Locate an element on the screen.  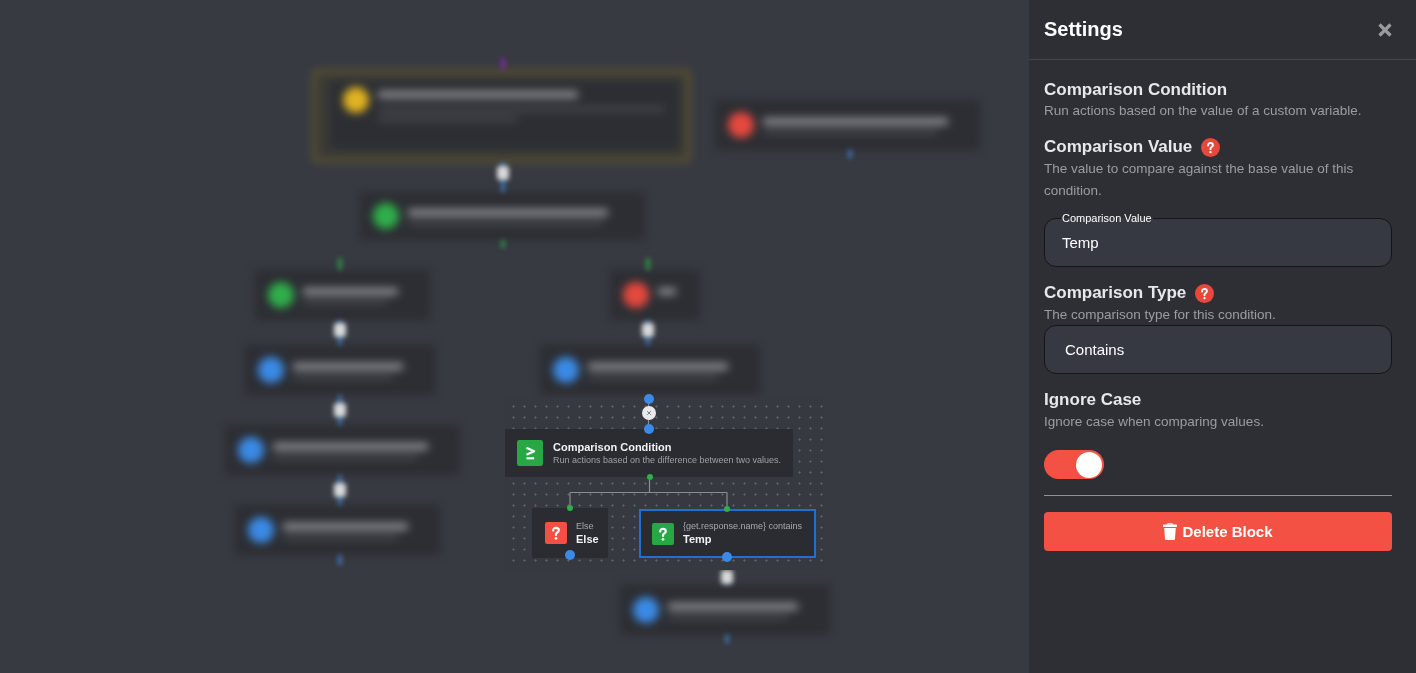
field-label: Comparison Value is located at coordinates (1118, 147).